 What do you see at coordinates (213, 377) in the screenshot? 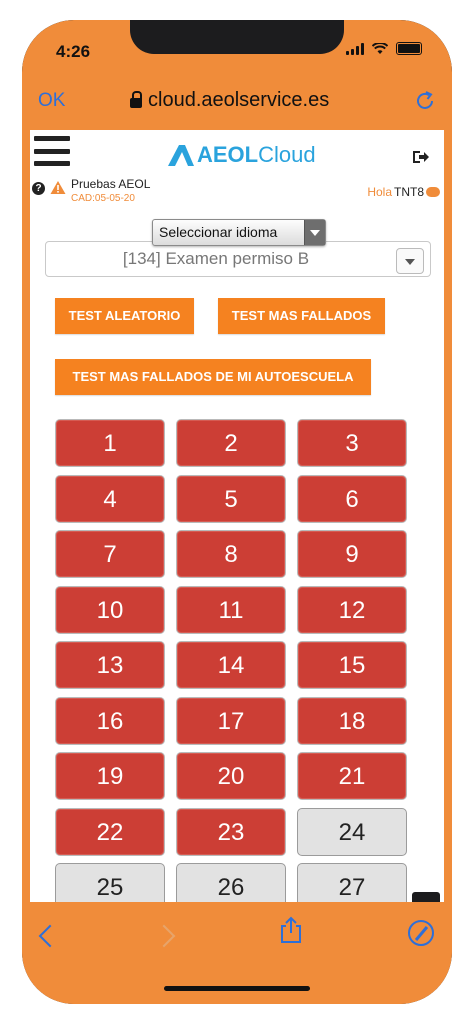
I see `most-failed-school-button: TEST MAS FALLADOS DE MI AUTOESCUELA` at bounding box center [213, 377].